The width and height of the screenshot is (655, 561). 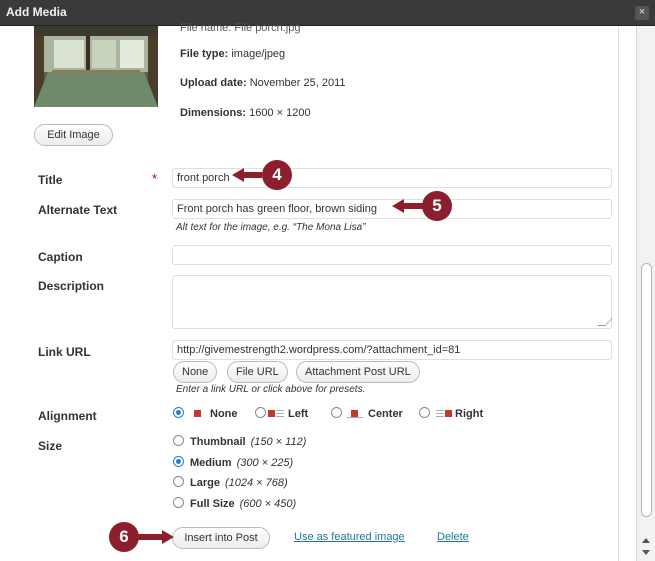 What do you see at coordinates (618, 293) in the screenshot?
I see `divider` at bounding box center [618, 293].